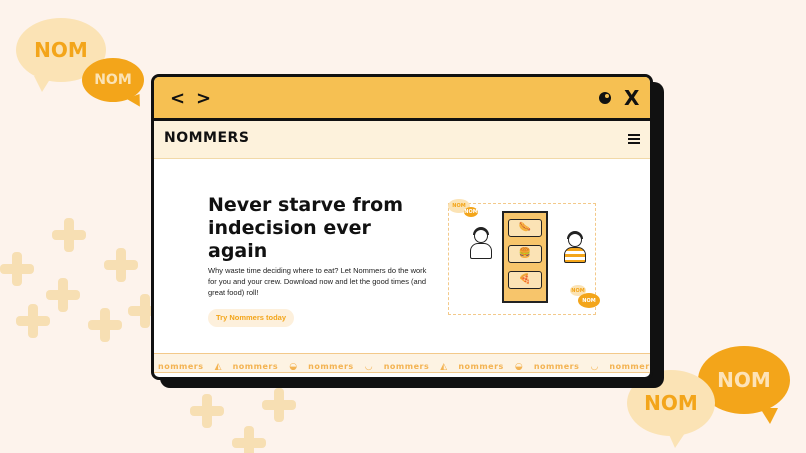 The height and width of the screenshot is (453, 806). Describe the element at coordinates (251, 318) in the screenshot. I see `try-nommers-button: Try Nommers today` at that location.